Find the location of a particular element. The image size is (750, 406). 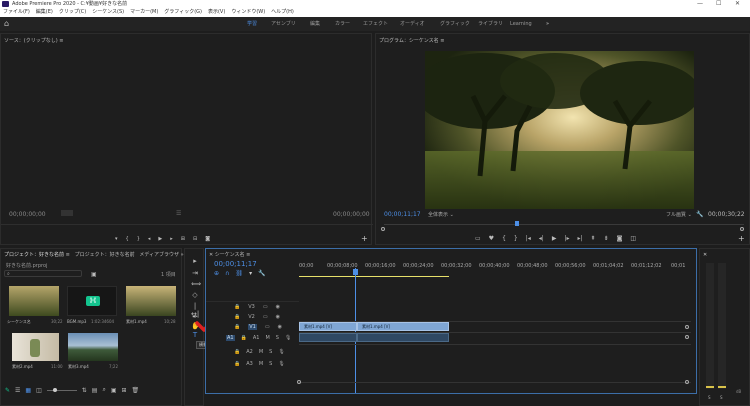

compare-icon: ◫ is located at coordinates (633, 238).